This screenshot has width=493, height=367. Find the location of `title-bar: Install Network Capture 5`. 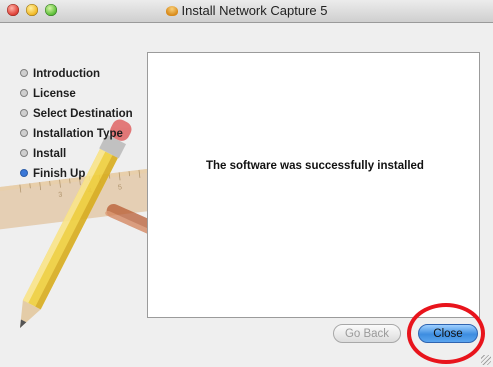

title-bar: Install Network Capture 5 is located at coordinates (246, 11).